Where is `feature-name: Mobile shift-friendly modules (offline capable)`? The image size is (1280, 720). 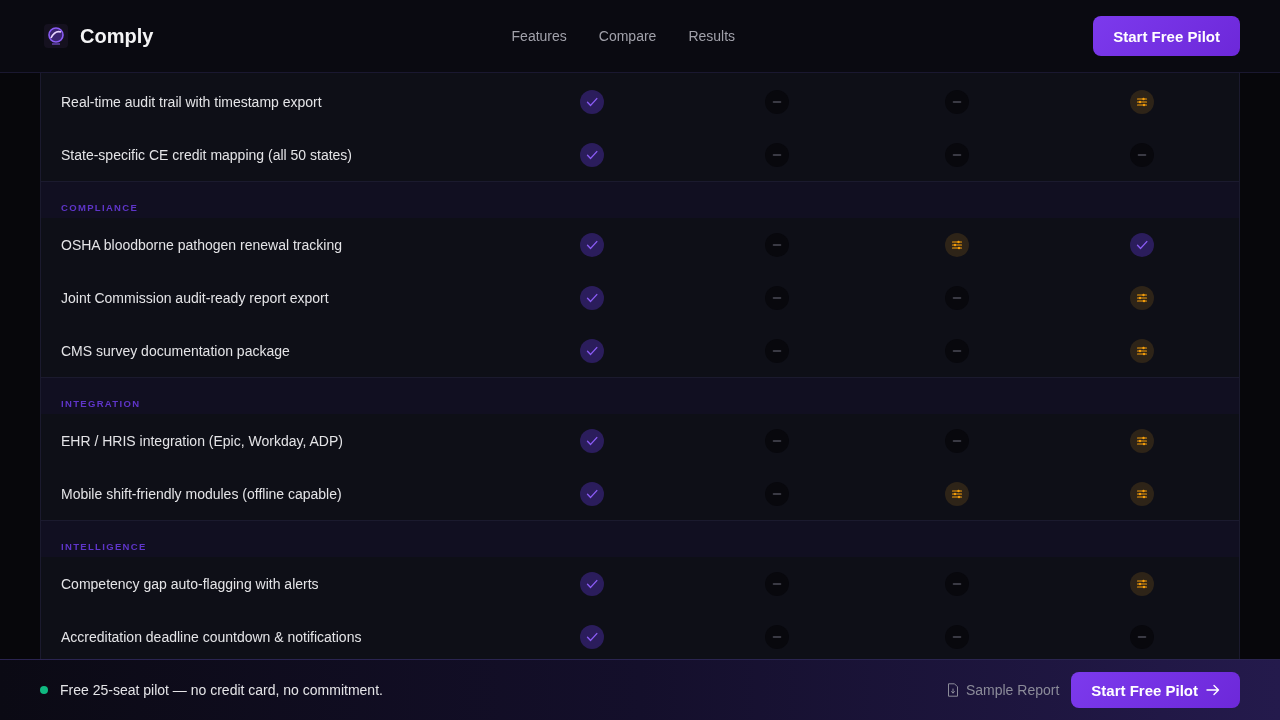 feature-name: Mobile shift-friendly modules (offline capable) is located at coordinates (201, 493).